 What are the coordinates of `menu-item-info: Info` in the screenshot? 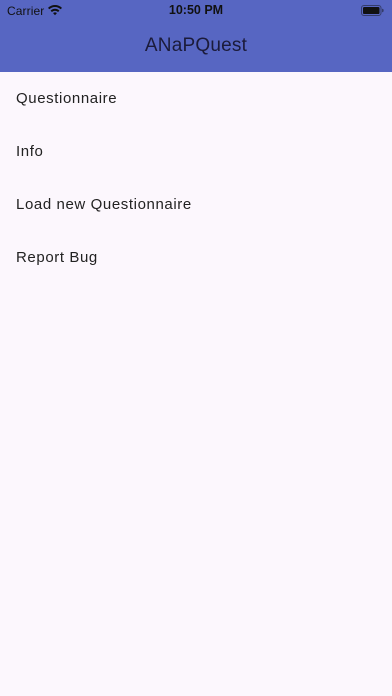 It's located at (196, 151).